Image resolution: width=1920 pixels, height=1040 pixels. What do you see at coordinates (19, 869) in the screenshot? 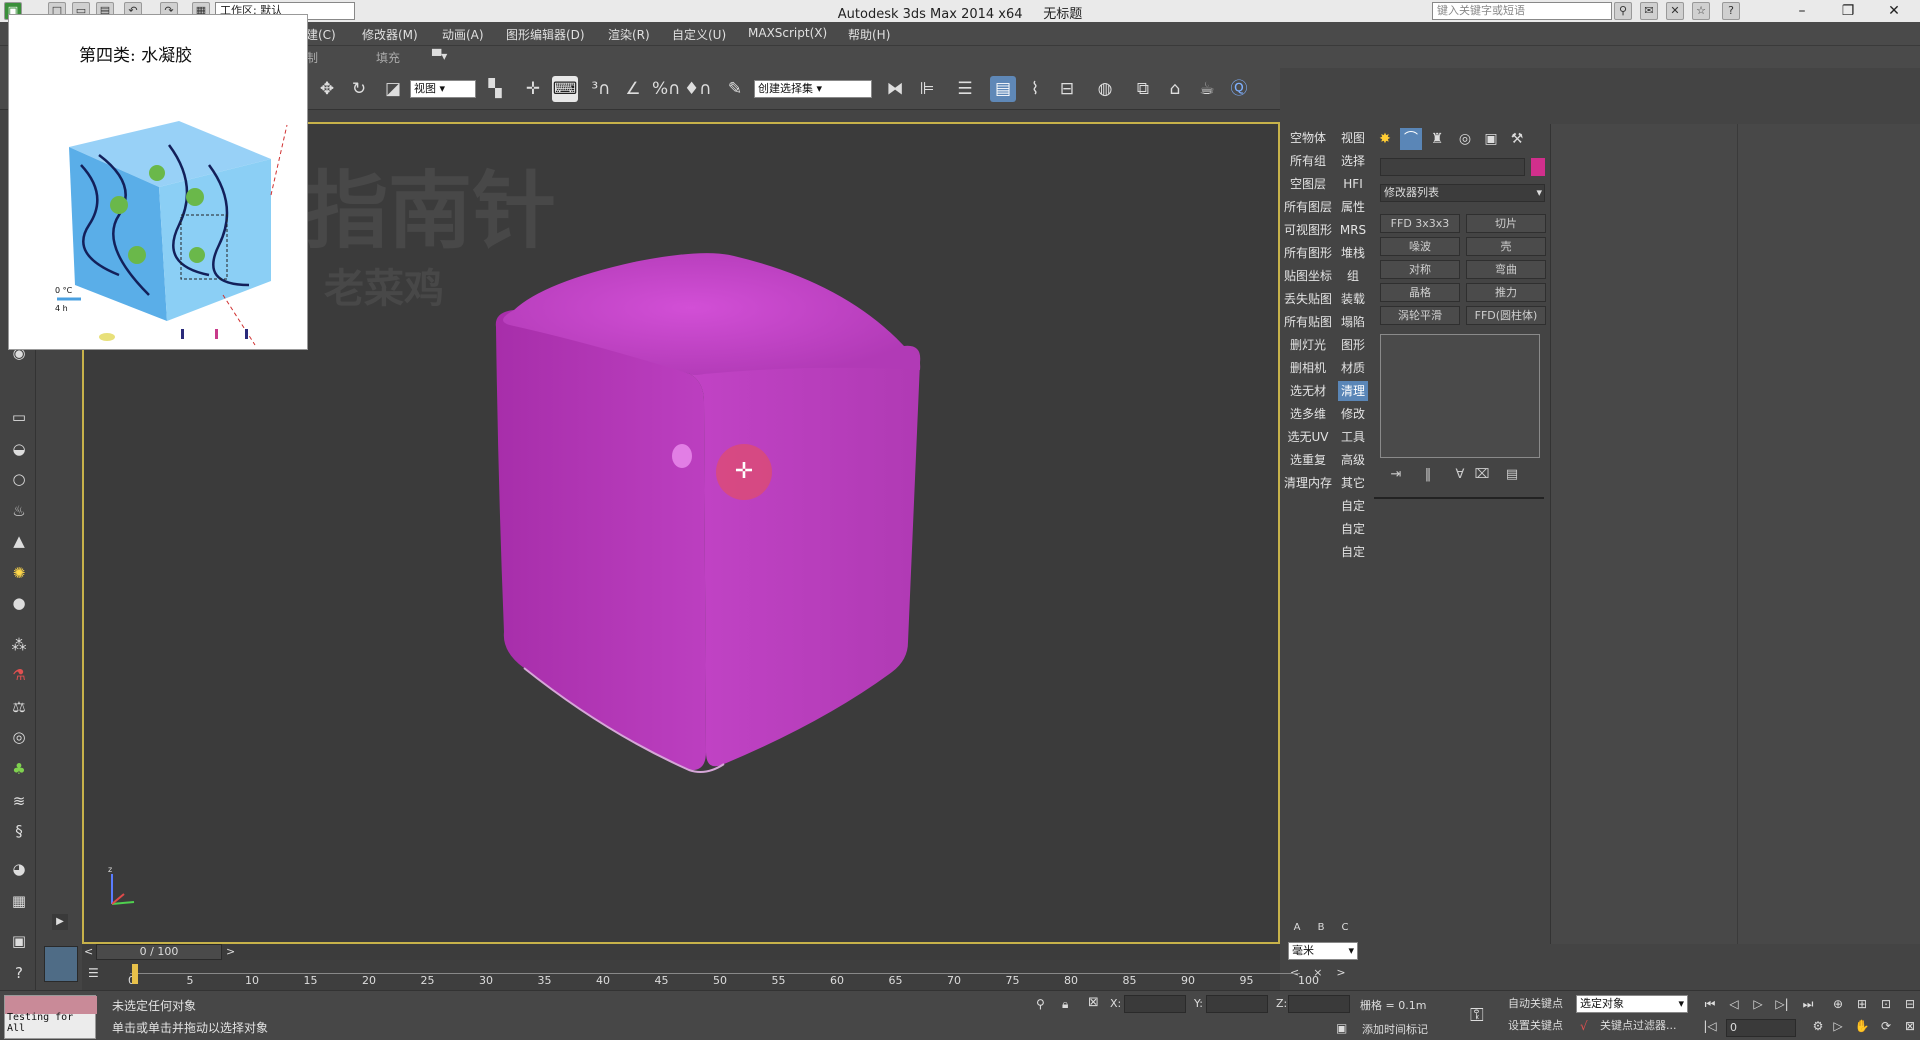
I see `material-sphere-icon: ◕` at bounding box center [19, 869].